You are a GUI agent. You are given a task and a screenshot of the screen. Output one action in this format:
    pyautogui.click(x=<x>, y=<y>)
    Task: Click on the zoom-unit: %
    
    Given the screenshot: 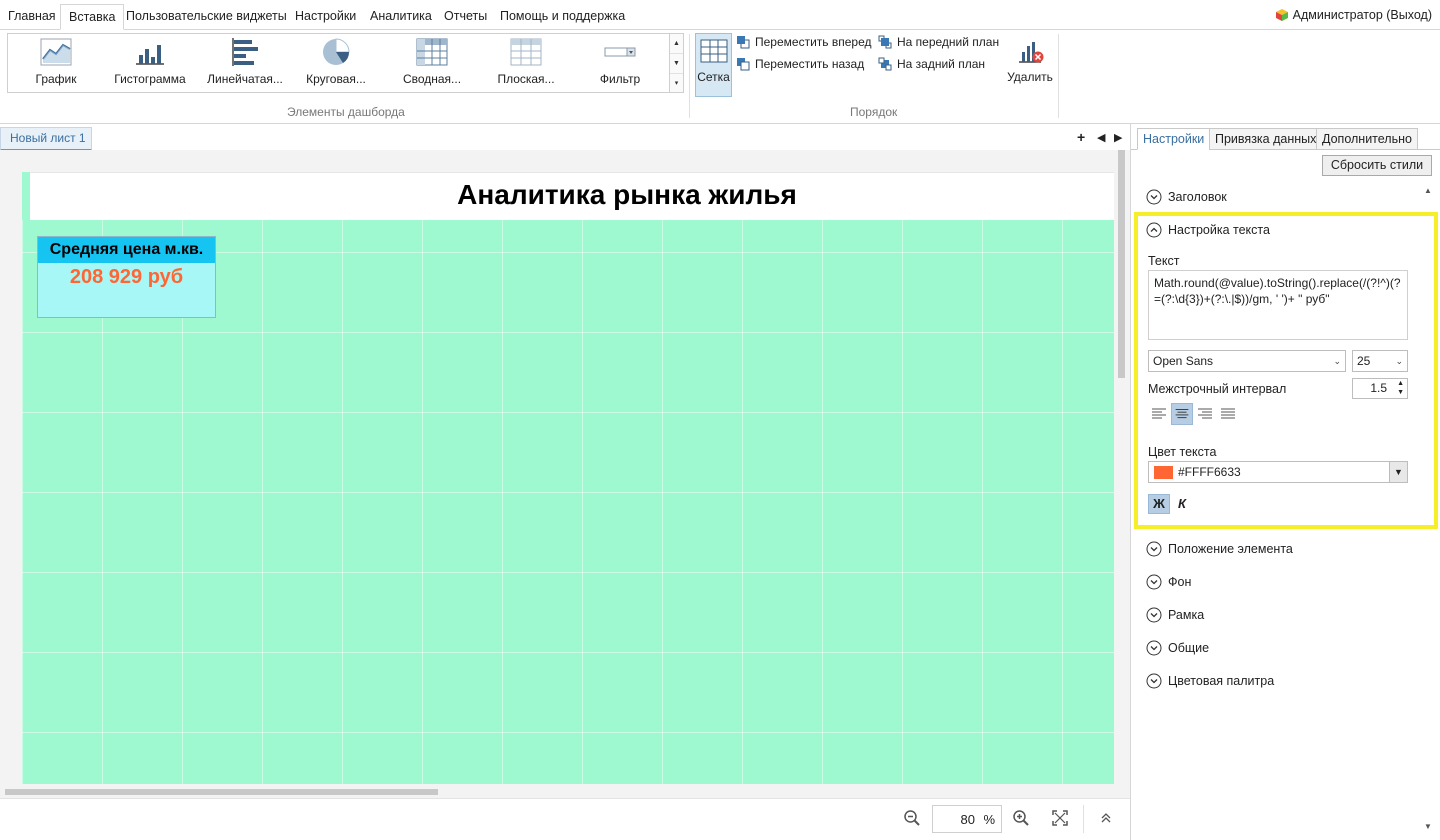 What is the action you would take?
    pyautogui.click(x=989, y=819)
    